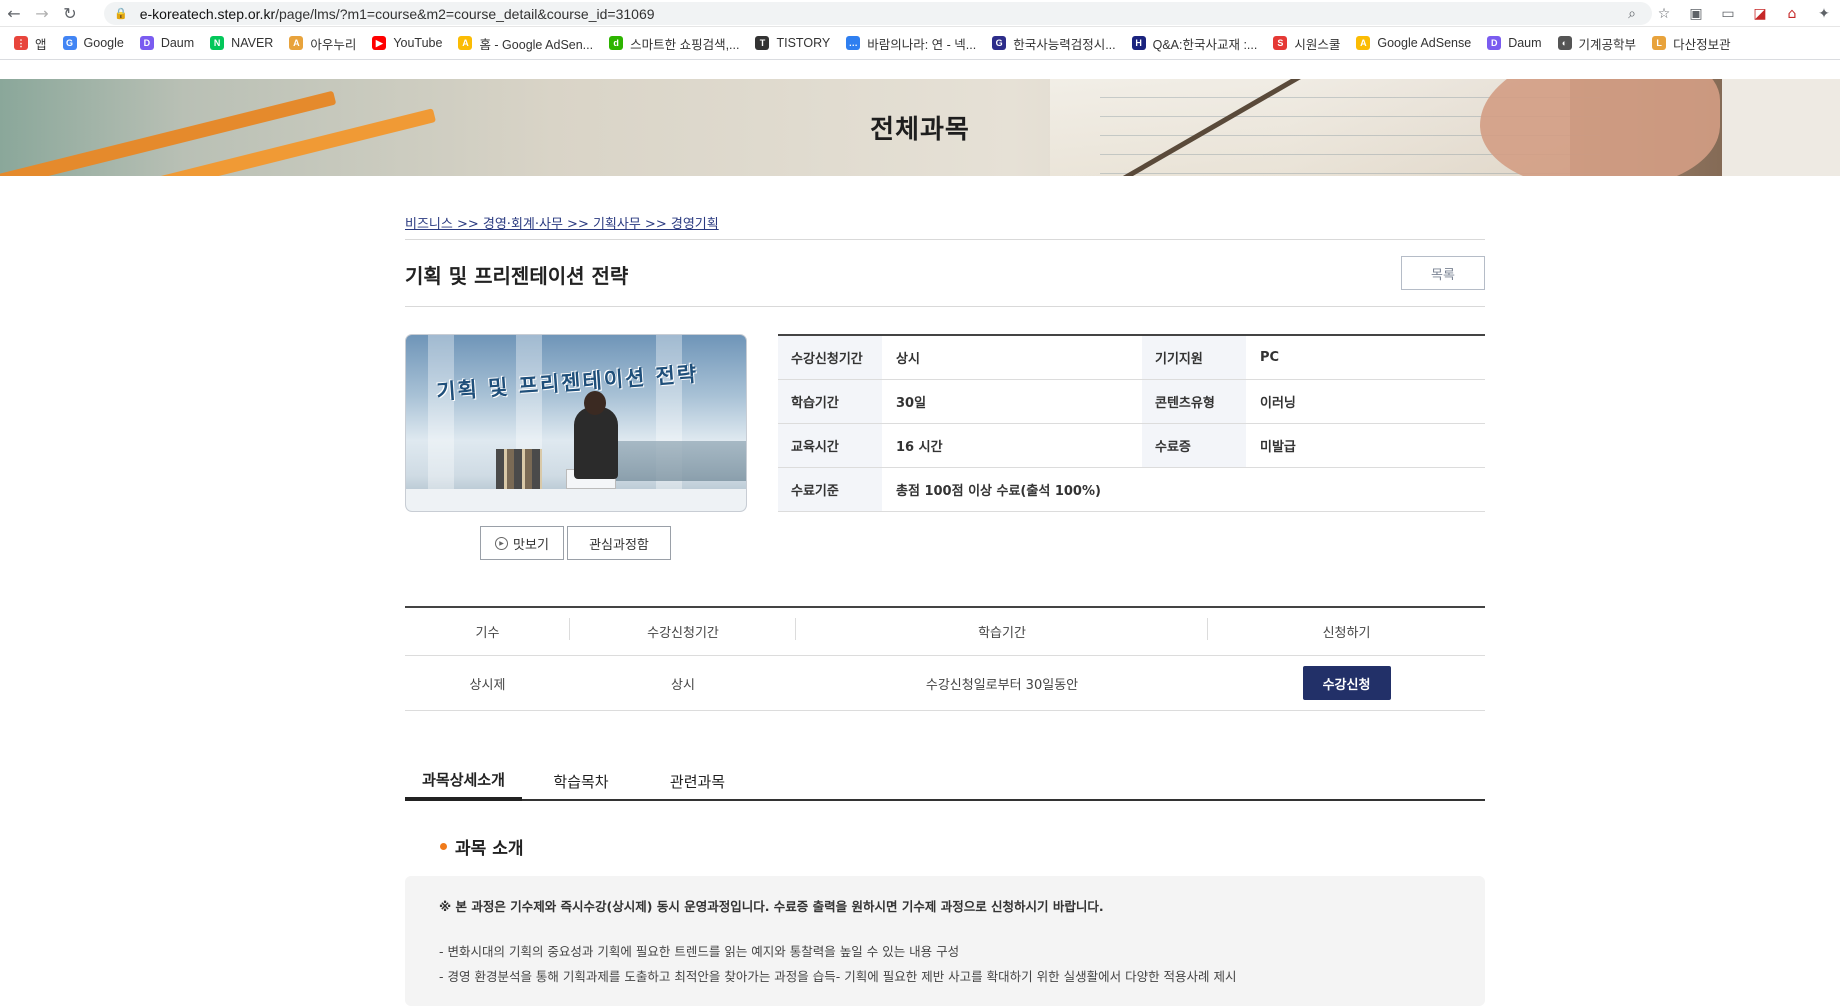 The width and height of the screenshot is (1840, 1006). I want to click on reload-icon: ↻, so click(70, 13).